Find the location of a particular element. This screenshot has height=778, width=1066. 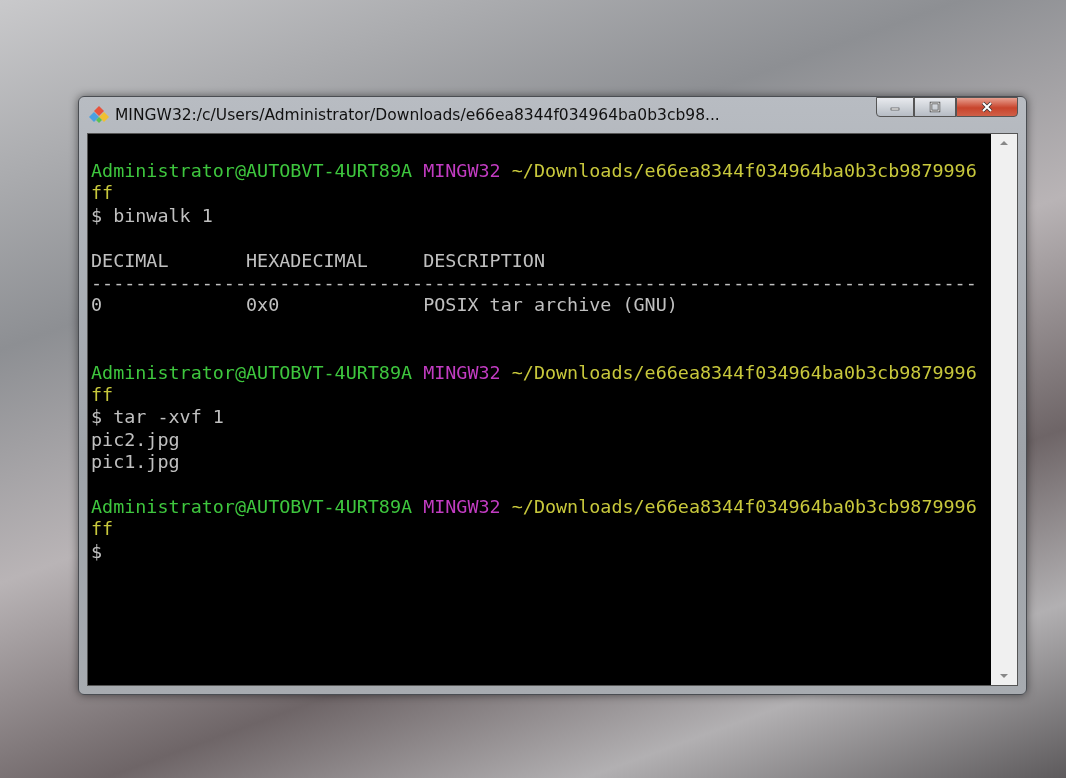

terminal-text: 0 0x0 POSIX tar archive (GNU) is located at coordinates (384, 305).